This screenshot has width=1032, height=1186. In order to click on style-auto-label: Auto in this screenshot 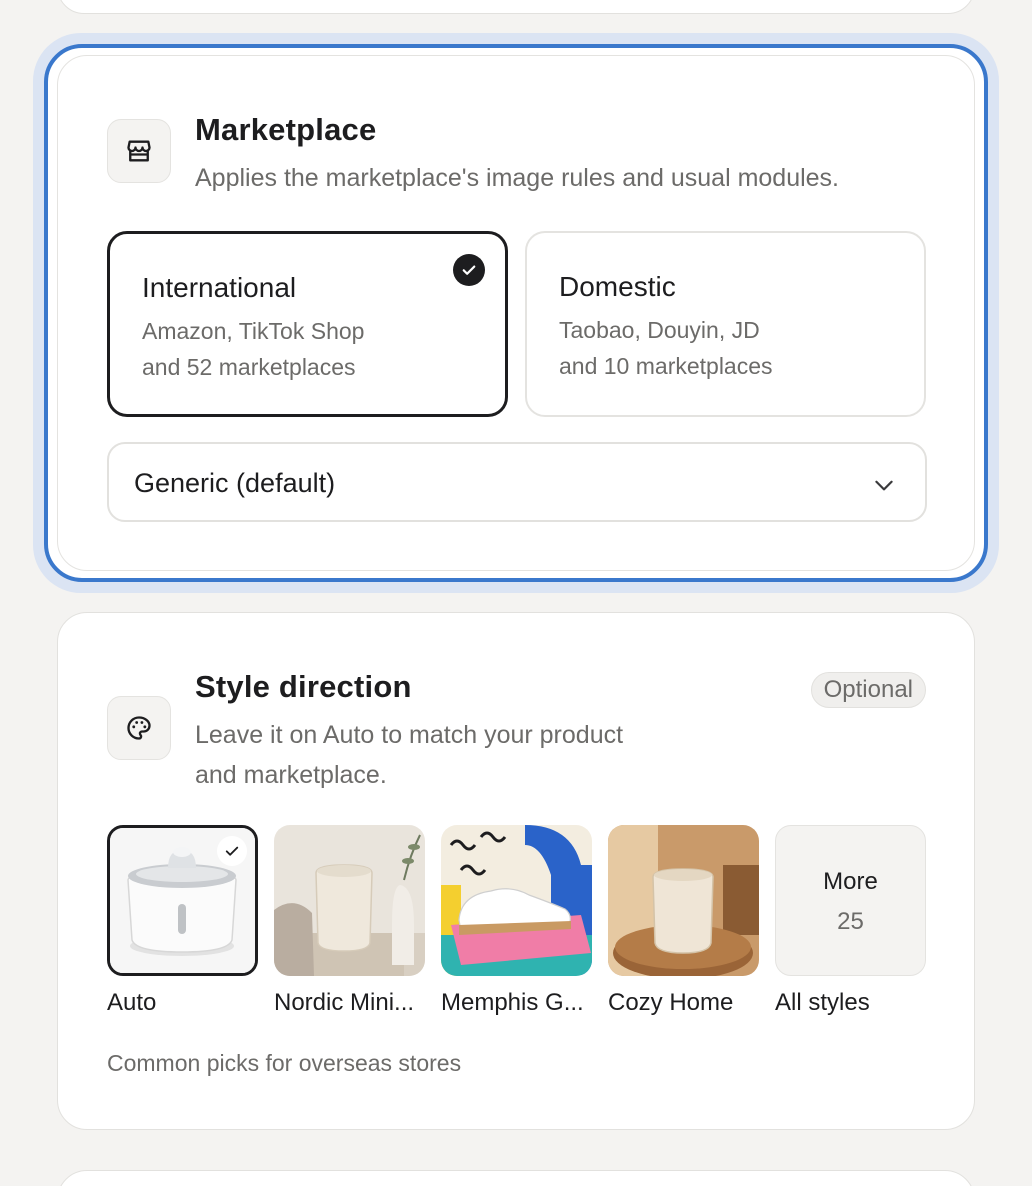, I will do `click(132, 1002)`.